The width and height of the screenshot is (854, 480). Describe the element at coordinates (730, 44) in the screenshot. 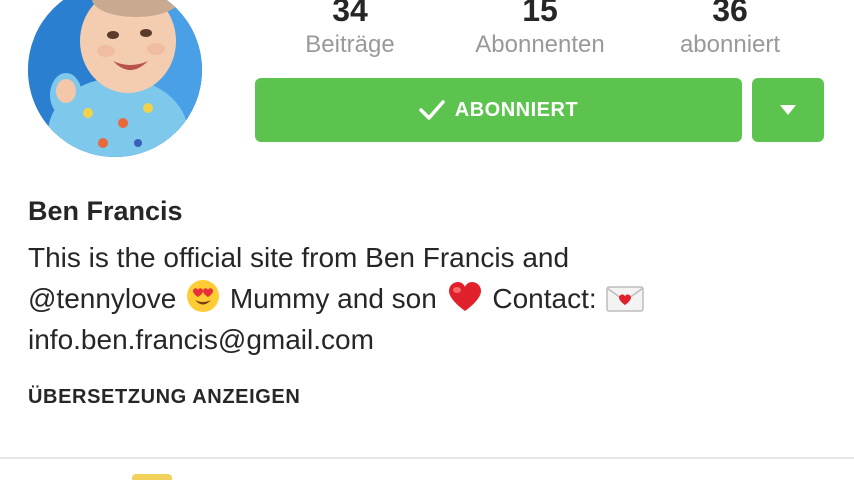

I see `following-label: abonniert` at that location.